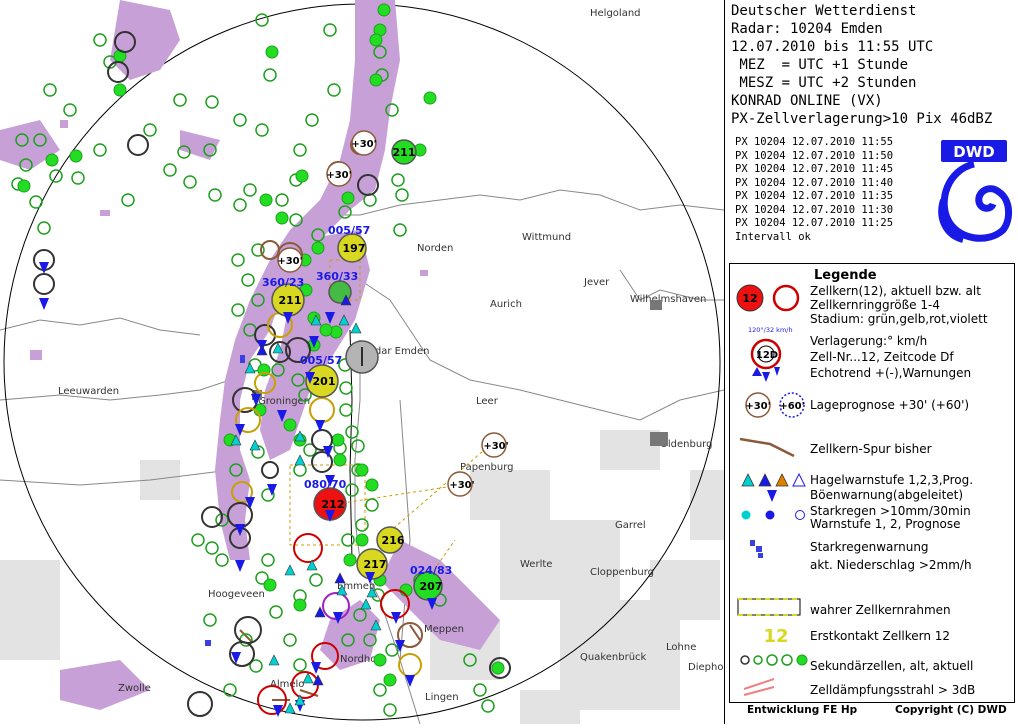 The image size is (1018, 728). What do you see at coordinates (773, 237) in the screenshot?
I see `interval-status: Intervall ok` at bounding box center [773, 237].